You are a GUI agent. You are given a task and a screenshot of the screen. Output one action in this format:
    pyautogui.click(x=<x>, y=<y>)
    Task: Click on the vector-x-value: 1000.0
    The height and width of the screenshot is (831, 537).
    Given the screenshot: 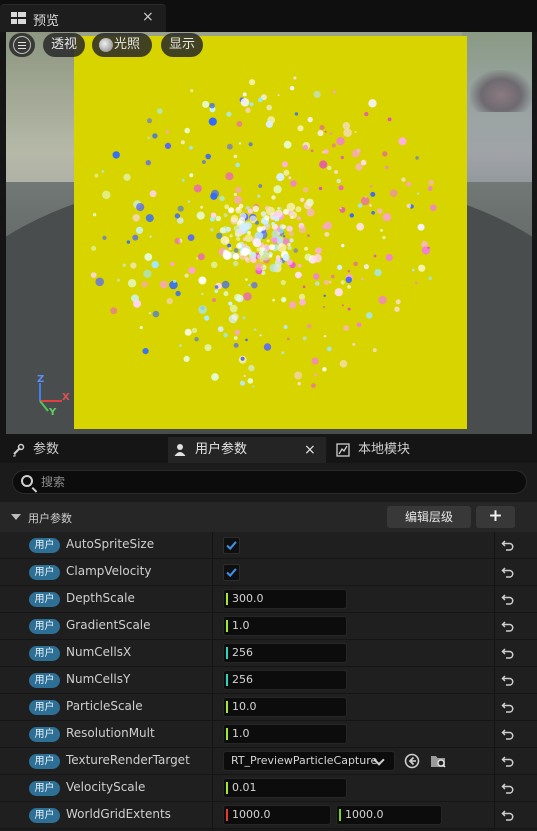 What is the action you would take?
    pyautogui.click(x=251, y=814)
    